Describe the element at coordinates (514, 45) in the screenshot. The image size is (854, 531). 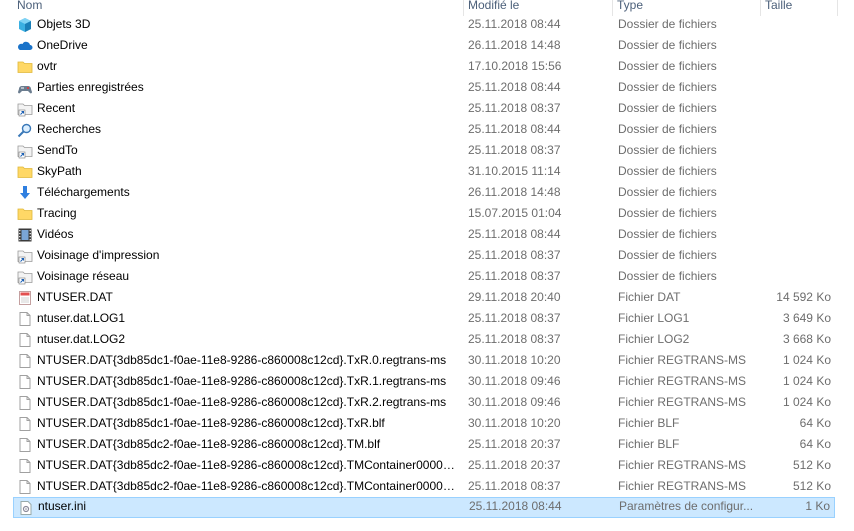
I see `file-modified-date: 26.11.2018 14:48` at that location.